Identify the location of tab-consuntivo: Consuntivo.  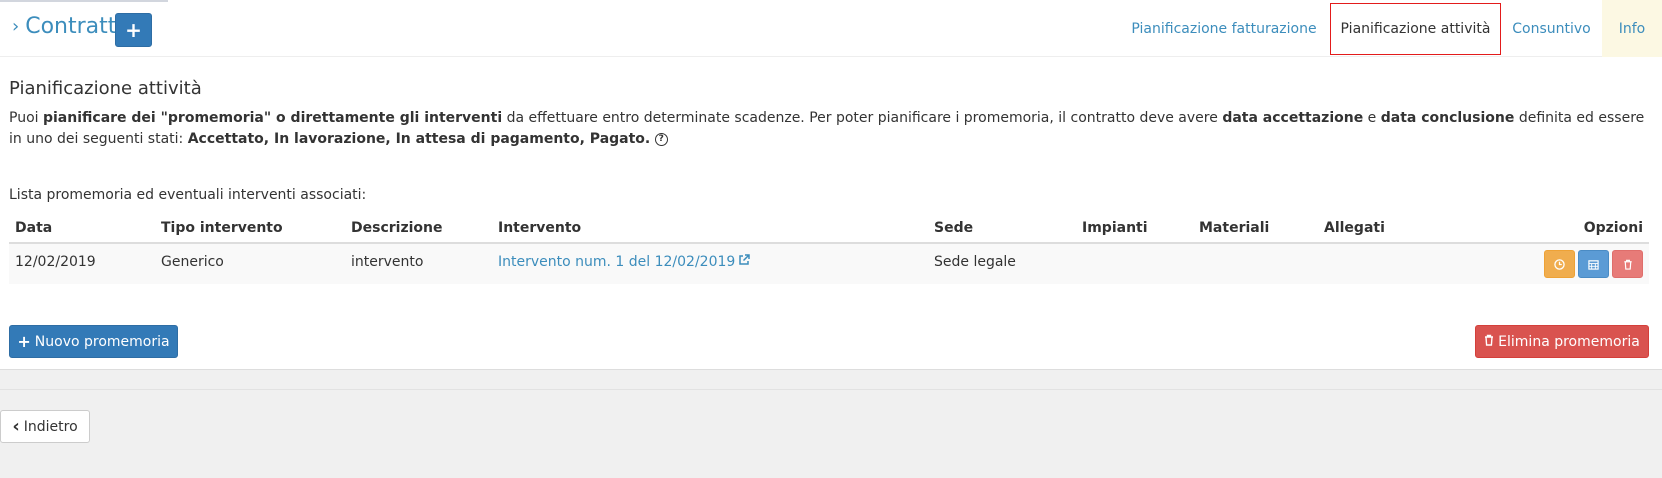
(1551, 28).